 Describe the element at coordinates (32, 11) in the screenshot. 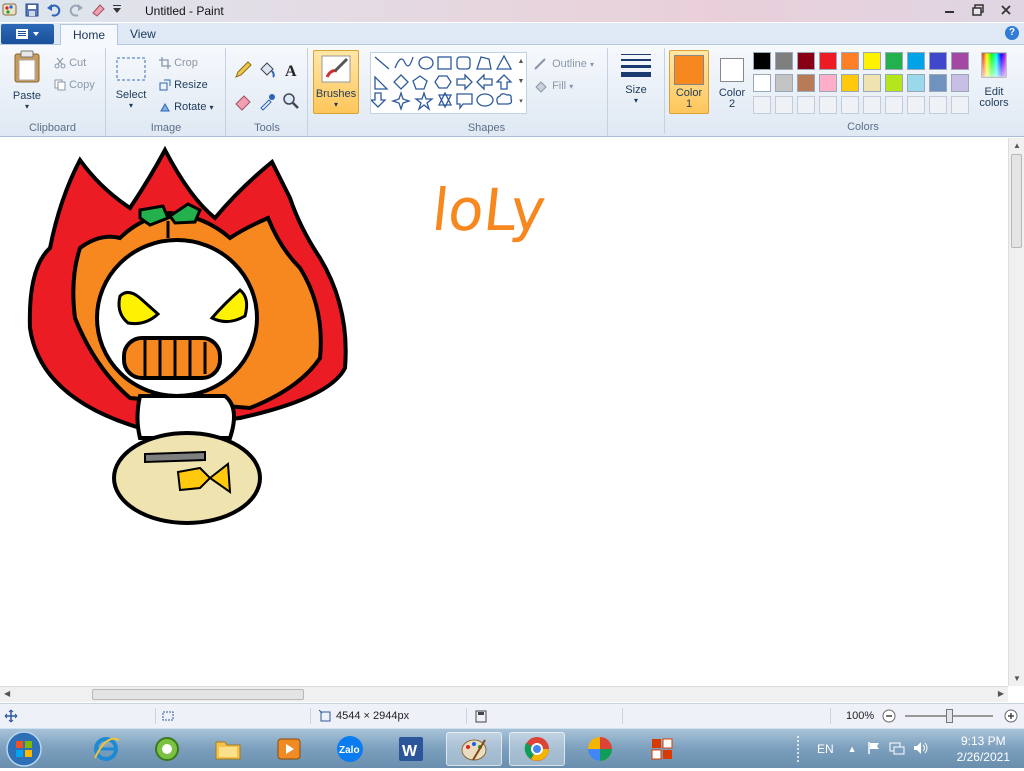

I see `save-icon` at that location.